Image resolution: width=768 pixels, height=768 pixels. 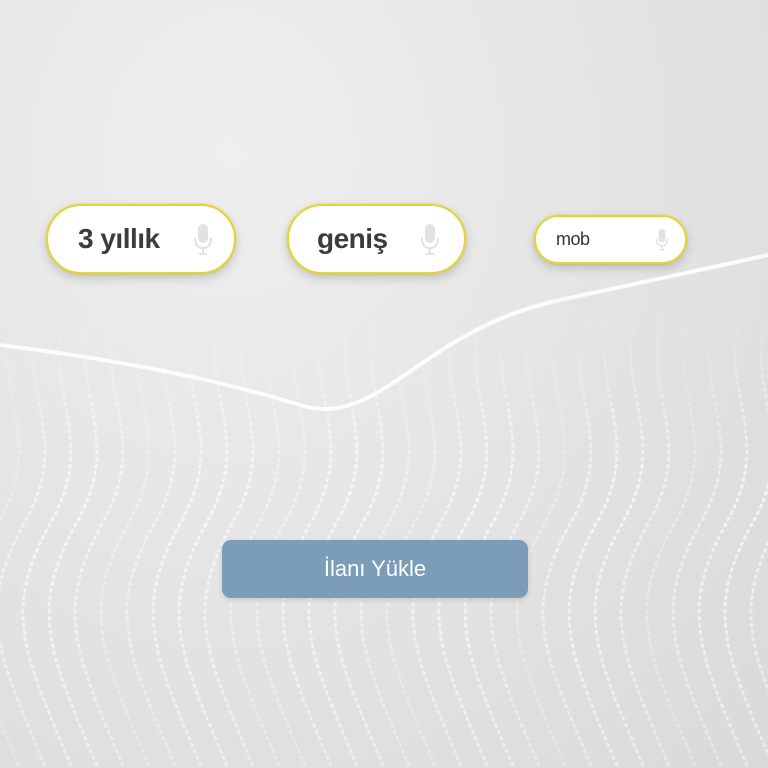 I want to click on tag-text: 3 yıllık, so click(x=119, y=238).